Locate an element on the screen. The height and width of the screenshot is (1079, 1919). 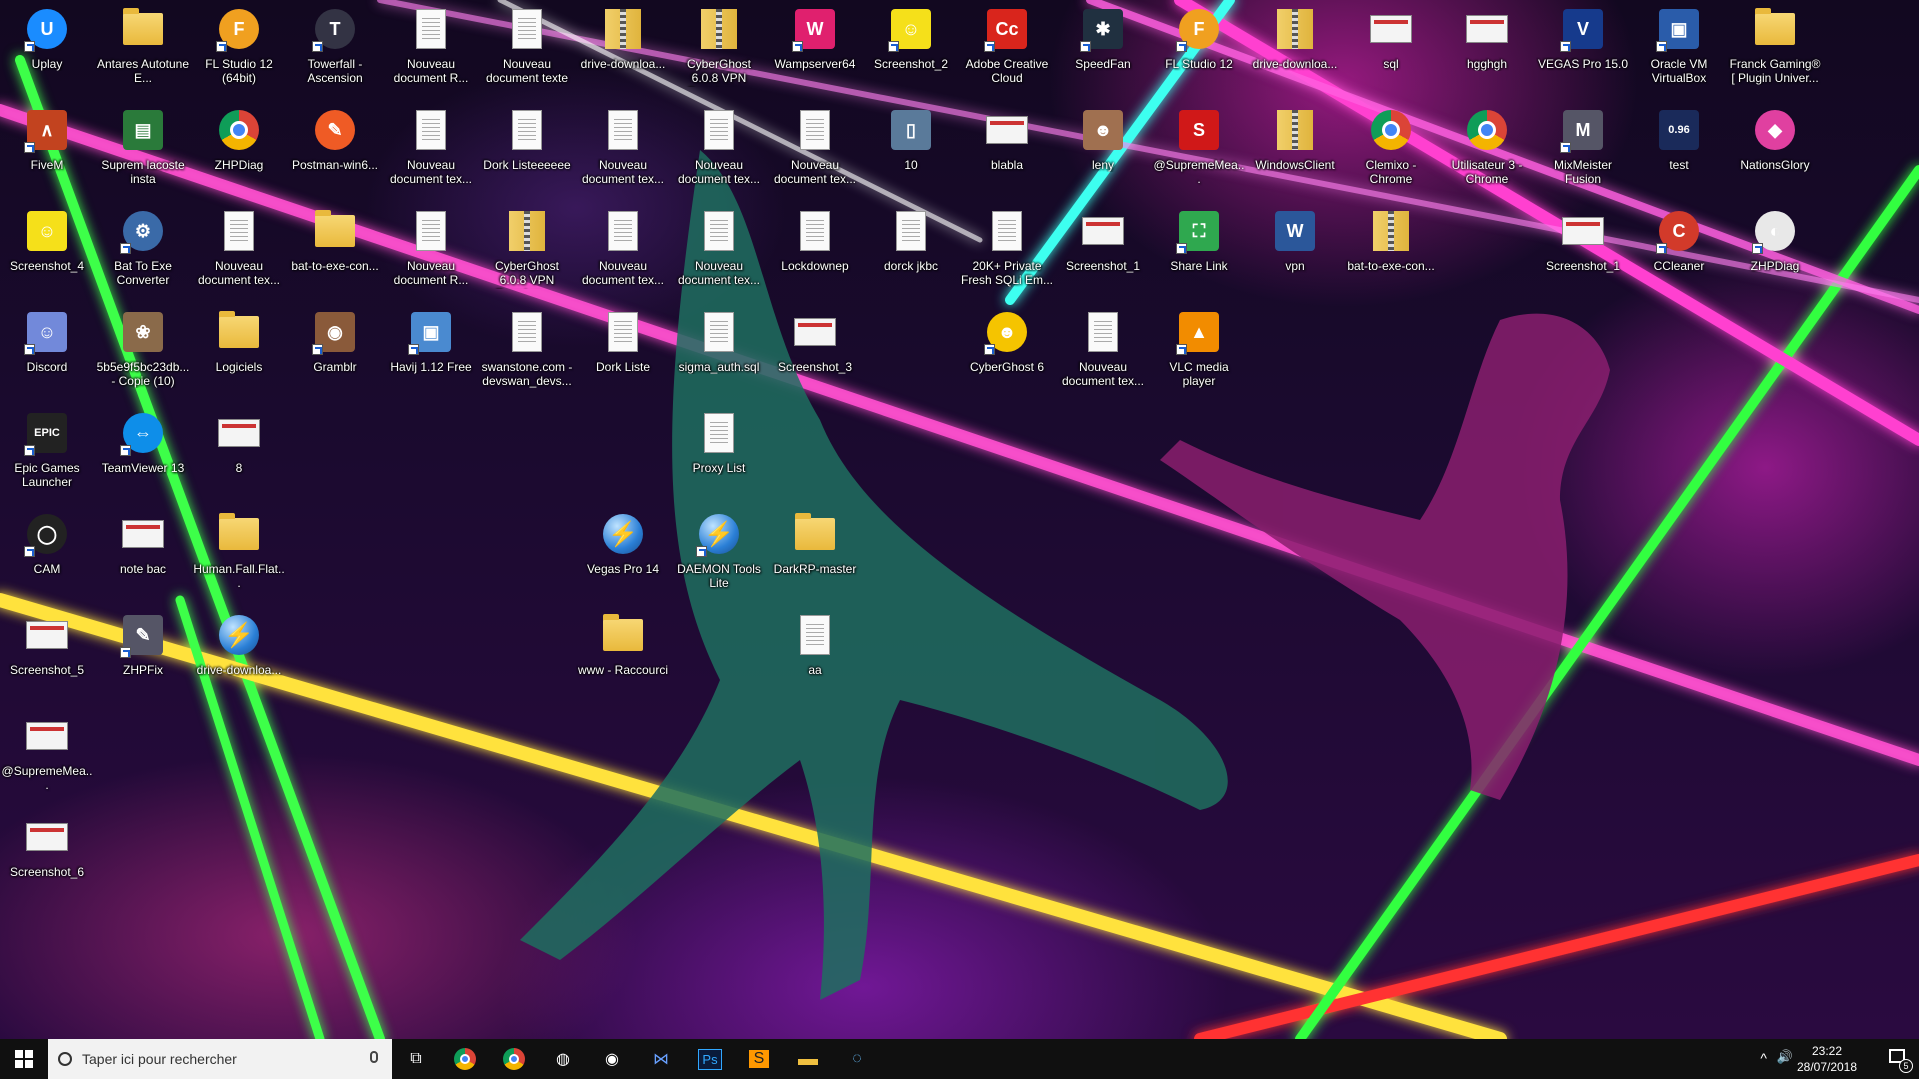
desktop-icon-nationsglory: ◆ NationsGlory is located at coordinates (1775, 149).